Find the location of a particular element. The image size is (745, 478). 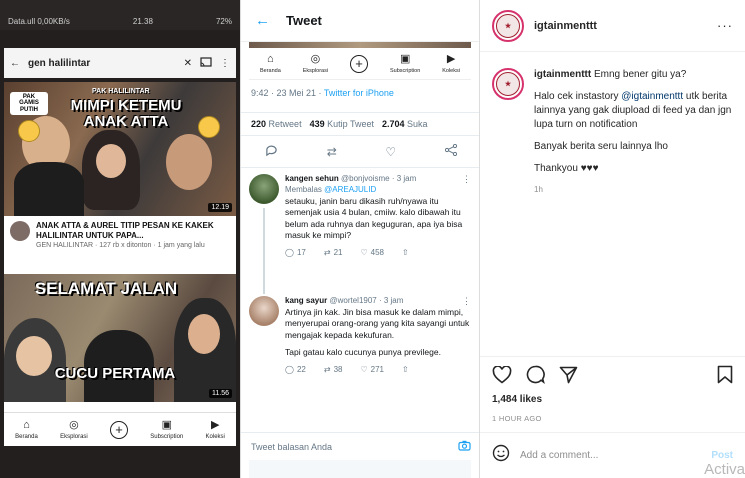

post-header: ★ igtainmenttt ··· is located at coordinates (612, 26).